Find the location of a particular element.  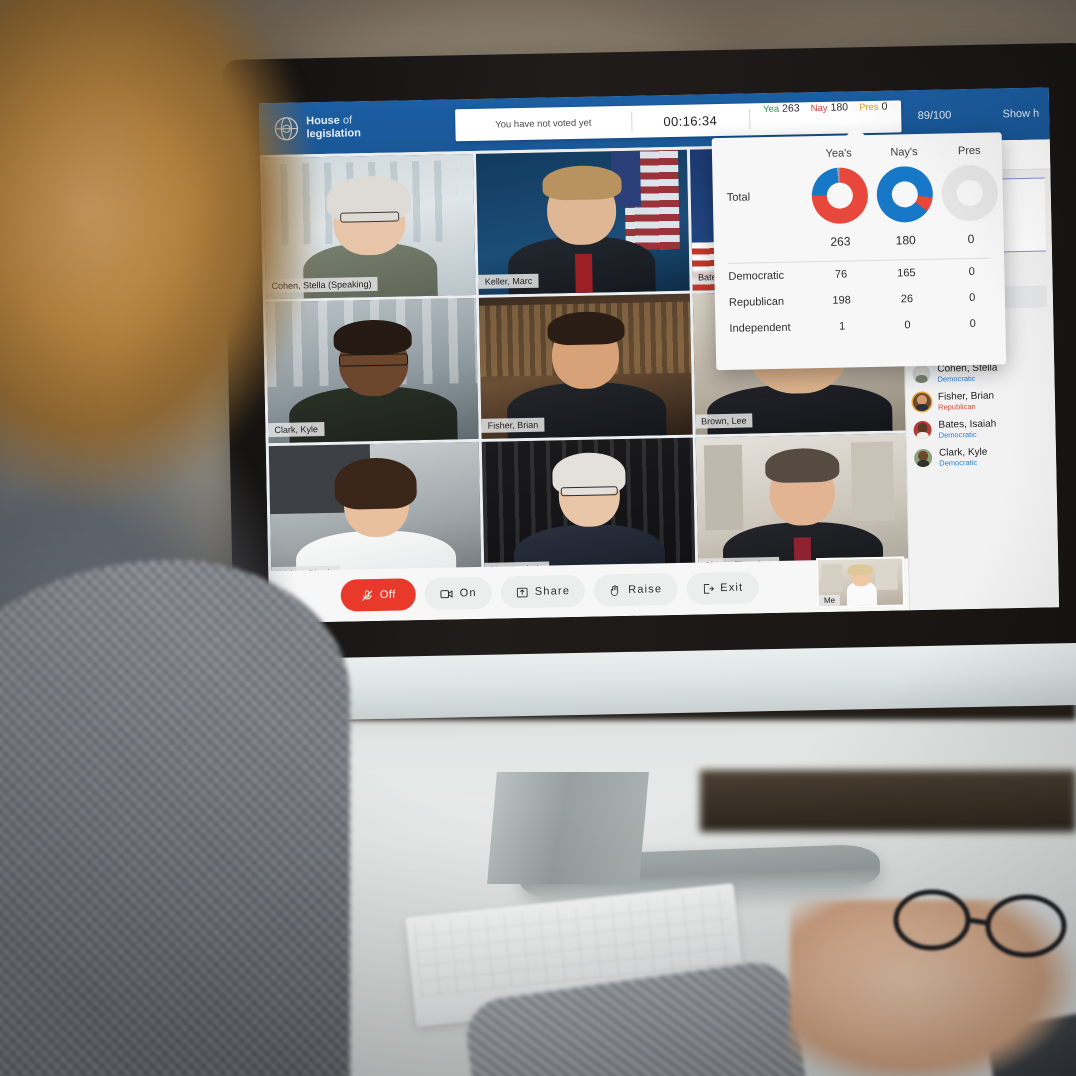

independent-pres: 0 is located at coordinates (972, 324).